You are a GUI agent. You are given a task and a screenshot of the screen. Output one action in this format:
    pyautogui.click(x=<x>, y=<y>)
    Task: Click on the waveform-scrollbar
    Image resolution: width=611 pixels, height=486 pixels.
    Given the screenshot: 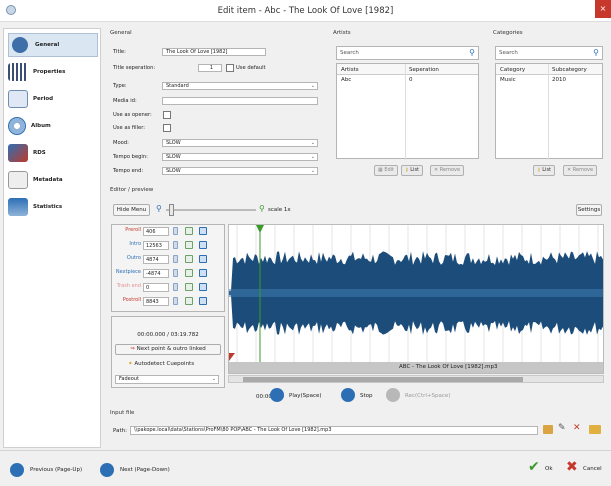 What is the action you would take?
    pyautogui.click(x=416, y=379)
    